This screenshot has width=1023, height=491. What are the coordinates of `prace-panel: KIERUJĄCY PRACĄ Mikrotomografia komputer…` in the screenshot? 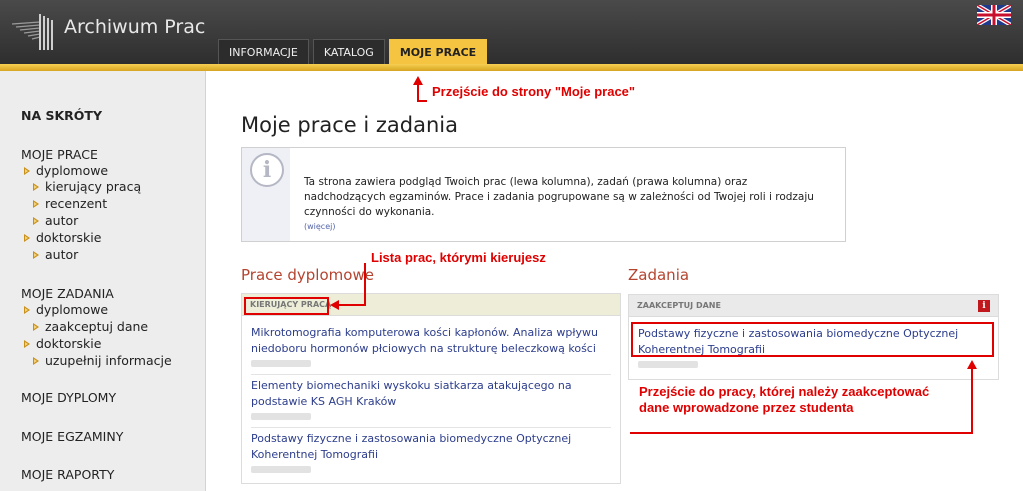 It's located at (431, 388).